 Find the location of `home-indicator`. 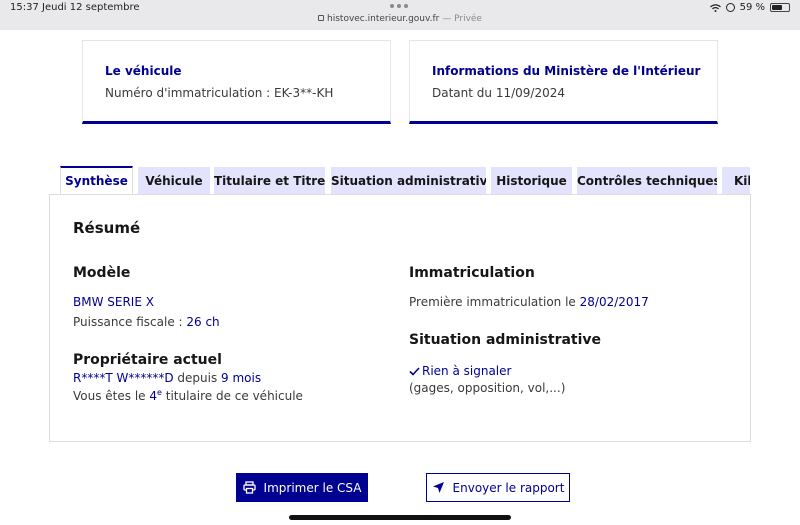

home-indicator is located at coordinates (400, 517).